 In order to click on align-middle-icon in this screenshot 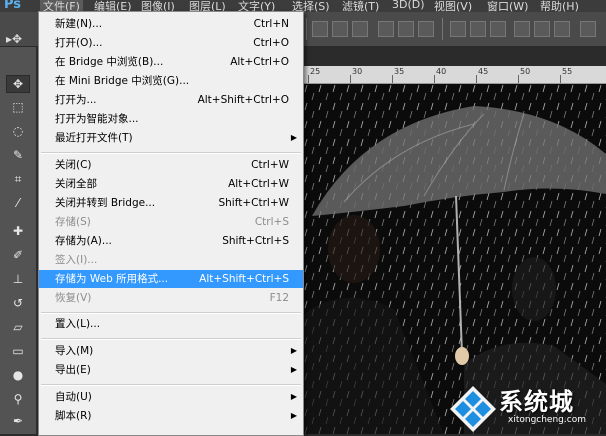, I will do `click(340, 29)`.